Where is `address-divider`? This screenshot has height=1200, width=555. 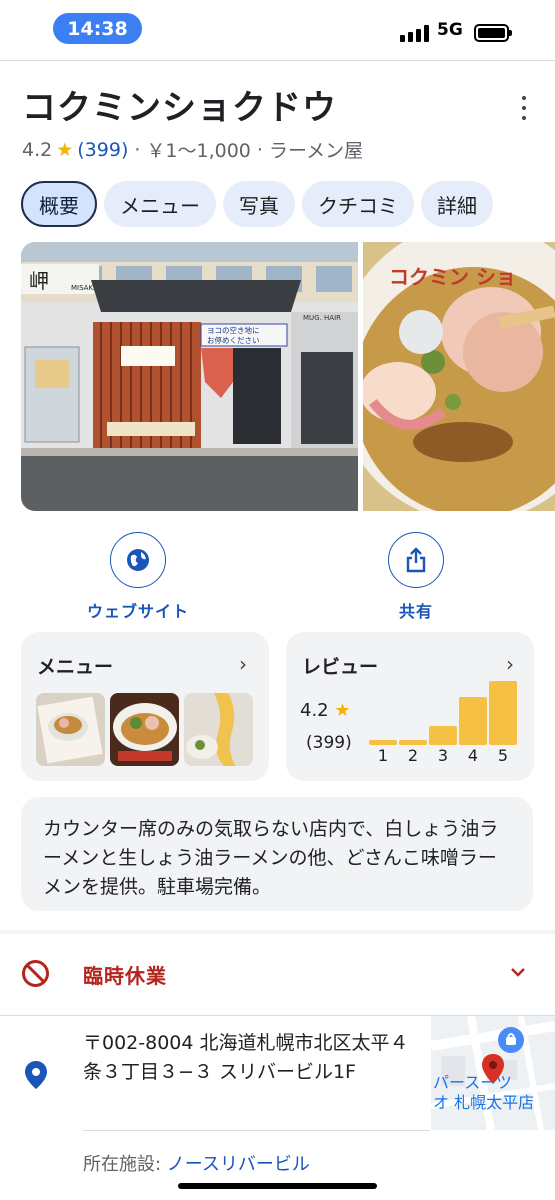 address-divider is located at coordinates (256, 1130).